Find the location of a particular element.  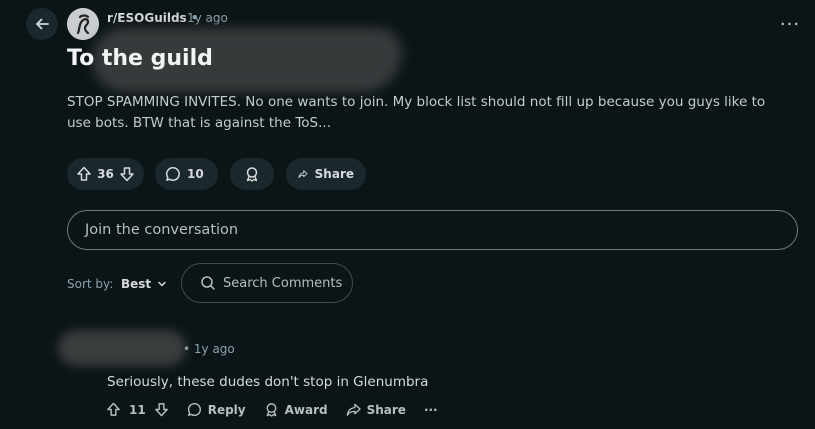

comment-score: 11 is located at coordinates (137, 409).